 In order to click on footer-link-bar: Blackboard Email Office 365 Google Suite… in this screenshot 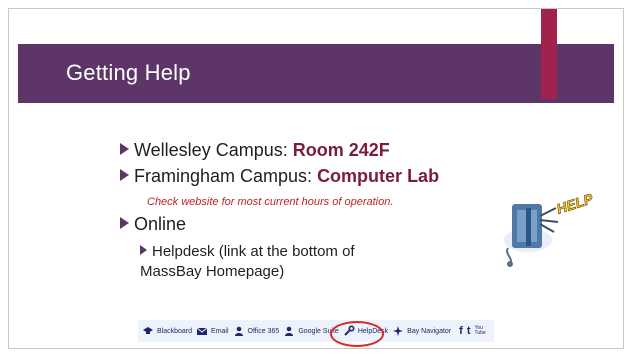, I will do `click(316, 331)`.